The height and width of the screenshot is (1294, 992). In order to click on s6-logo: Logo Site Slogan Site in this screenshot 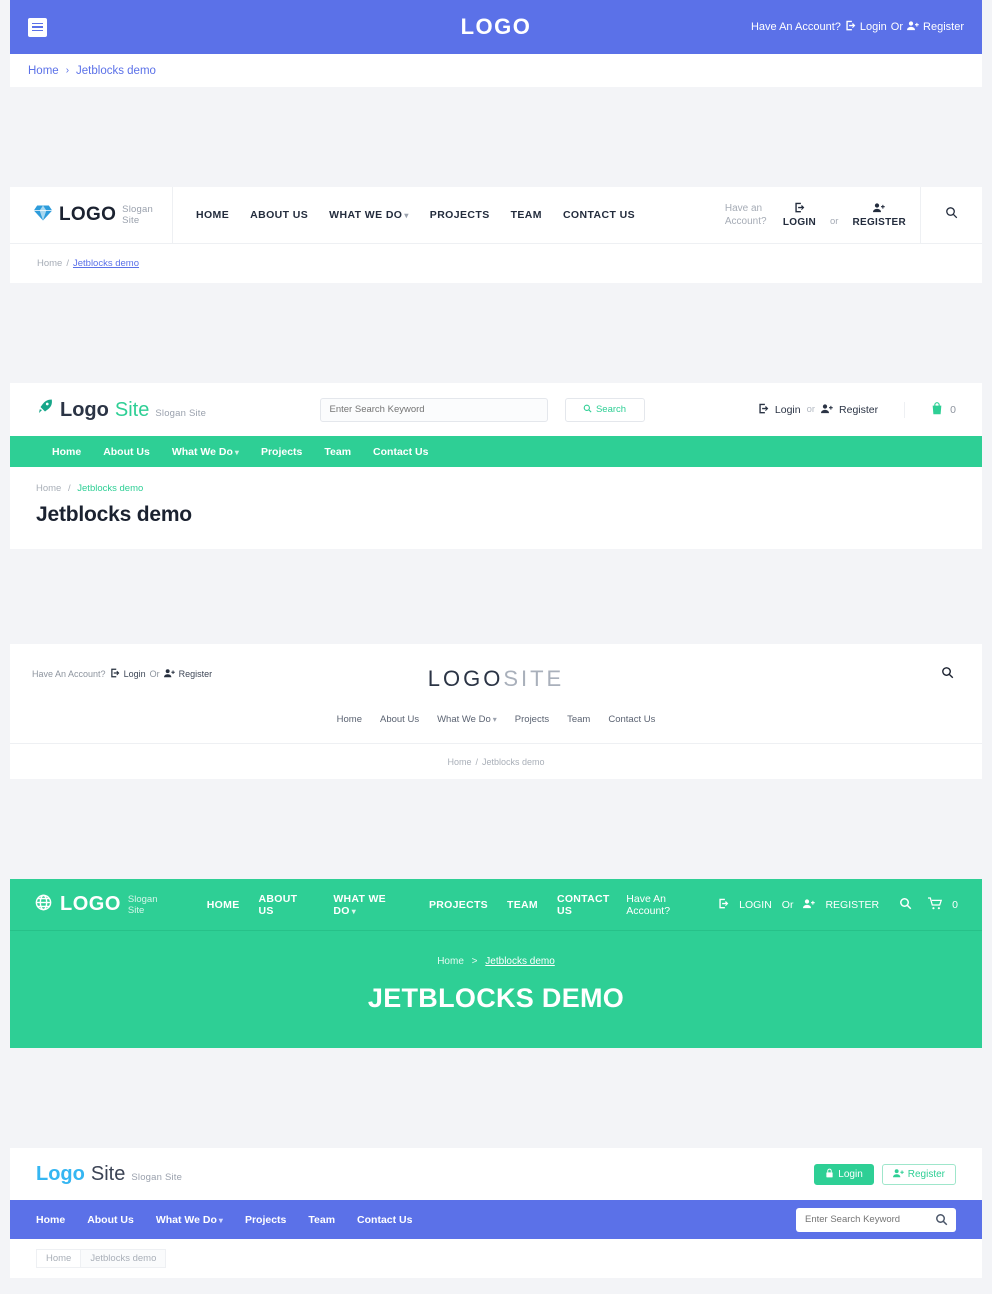, I will do `click(109, 1174)`.